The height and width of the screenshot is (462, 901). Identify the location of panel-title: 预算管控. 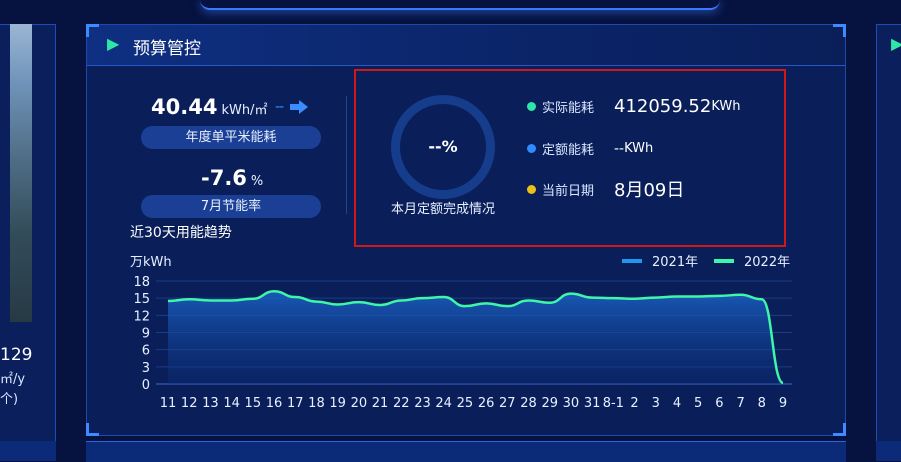
(167, 49).